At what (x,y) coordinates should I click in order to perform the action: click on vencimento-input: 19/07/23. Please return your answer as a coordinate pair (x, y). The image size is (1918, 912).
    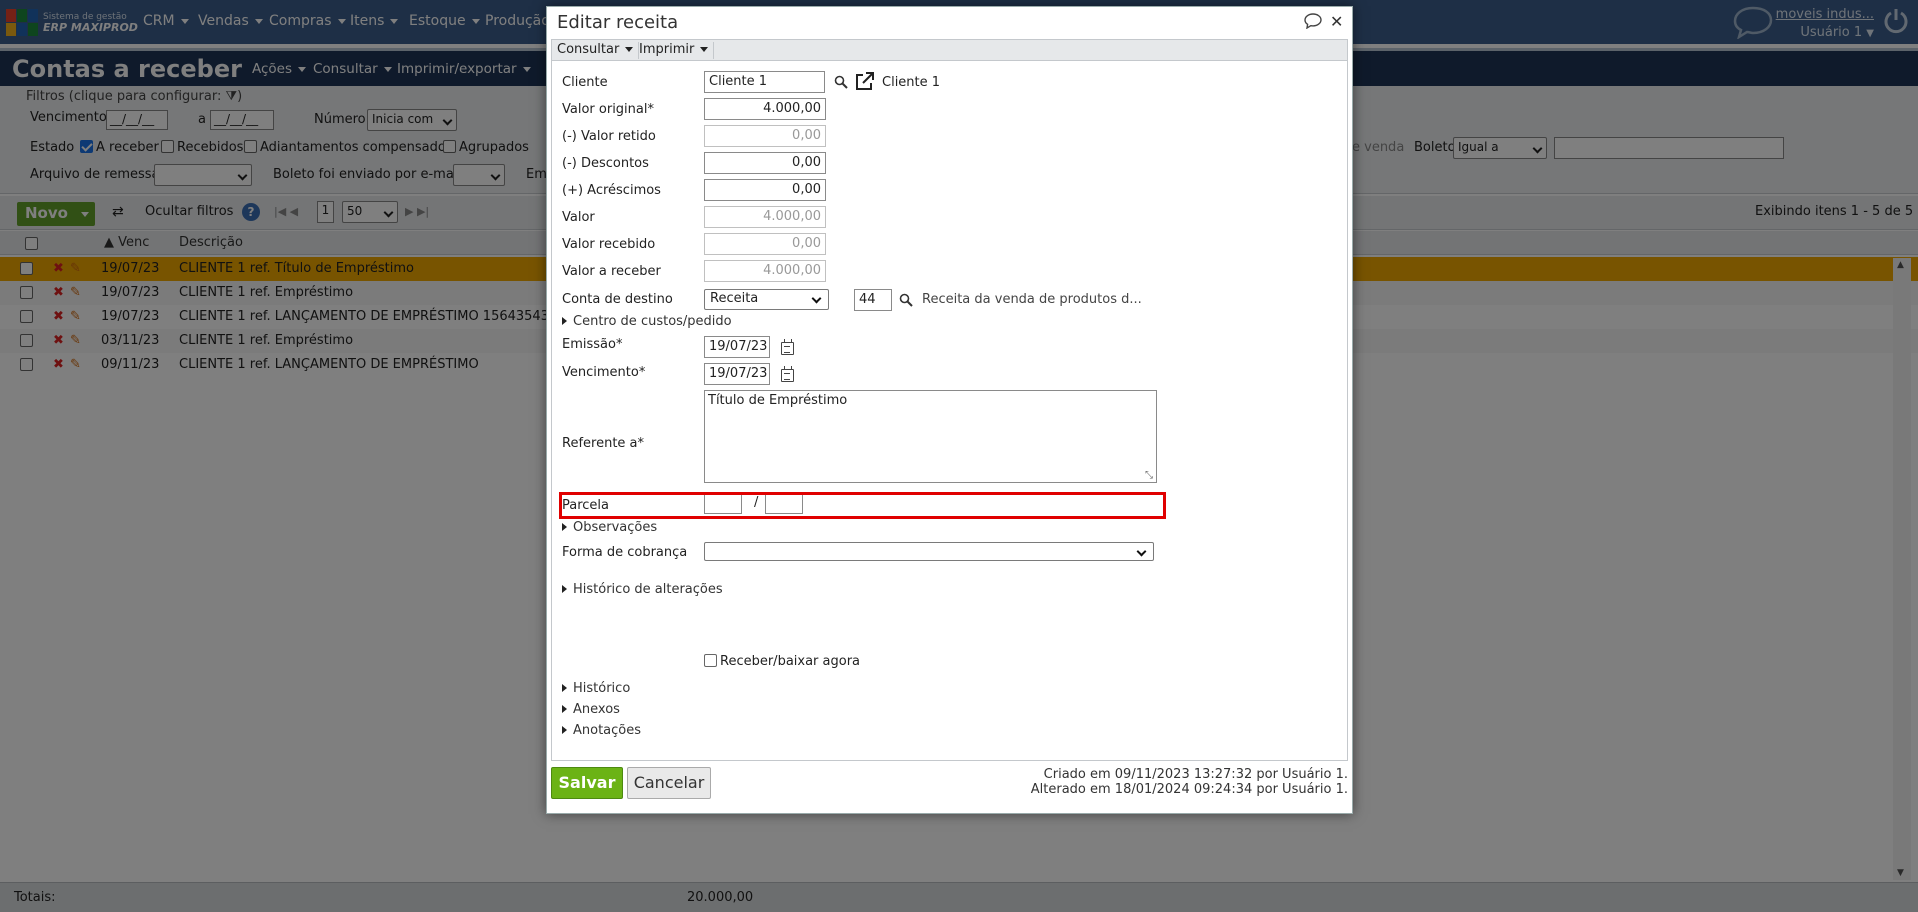
    Looking at the image, I should click on (737, 374).